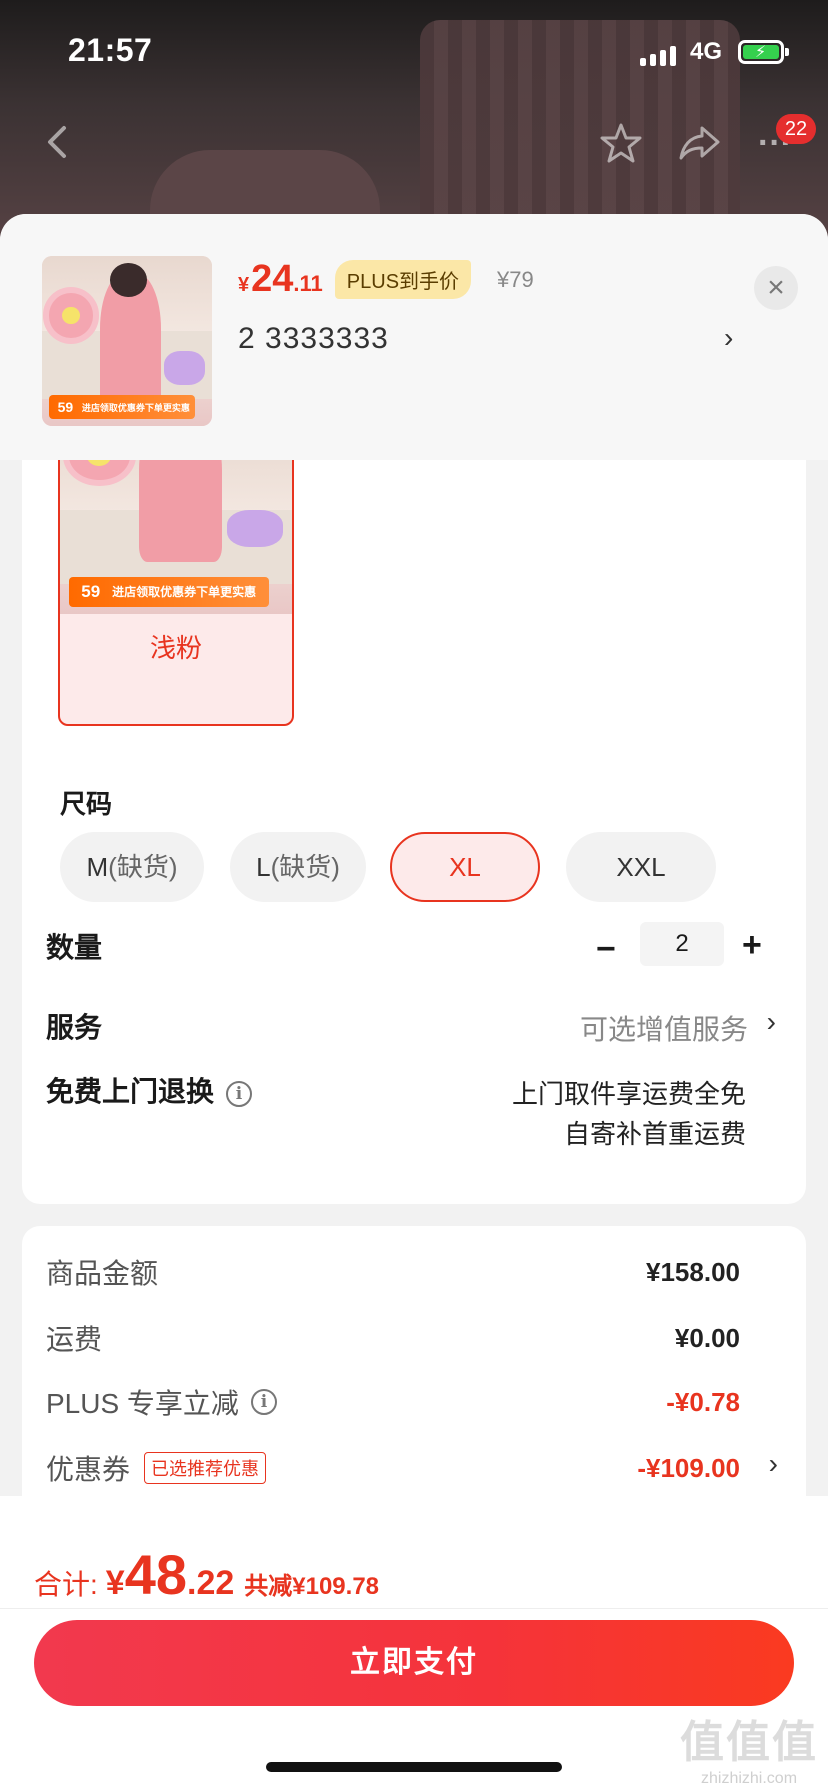 The width and height of the screenshot is (828, 1792). Describe the element at coordinates (706, 51) in the screenshot. I see `network-type: 4G` at that location.